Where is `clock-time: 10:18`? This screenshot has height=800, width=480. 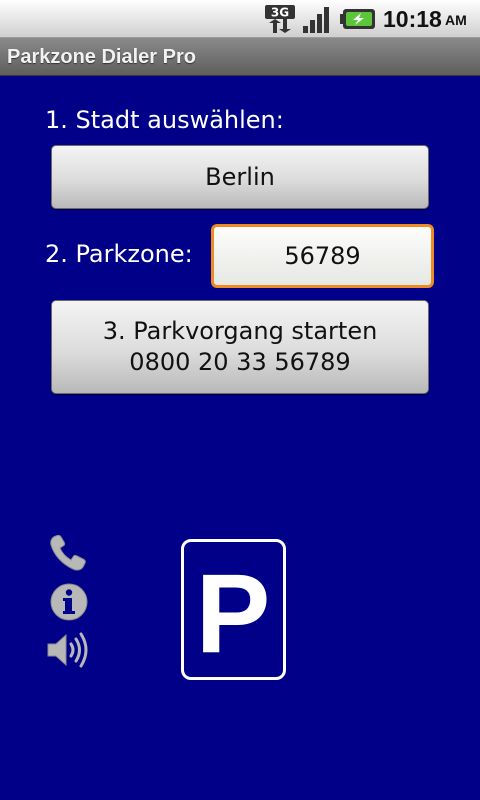 clock-time: 10:18 is located at coordinates (412, 19).